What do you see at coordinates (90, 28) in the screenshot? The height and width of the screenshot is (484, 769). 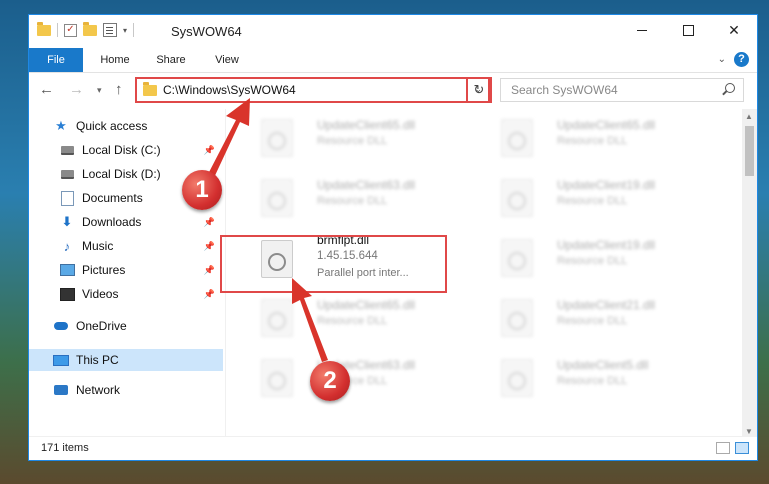 I see `new-folder-icon` at bounding box center [90, 28].